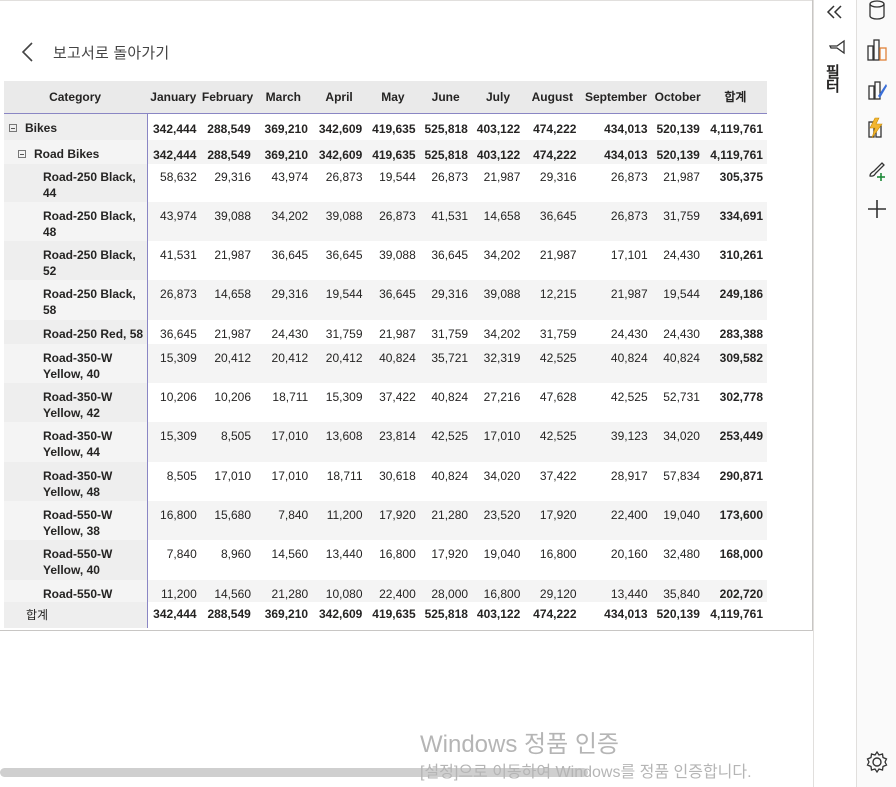 The image size is (896, 787). What do you see at coordinates (89, 177) in the screenshot?
I see `product-name-line1: Road-250 Black,` at bounding box center [89, 177].